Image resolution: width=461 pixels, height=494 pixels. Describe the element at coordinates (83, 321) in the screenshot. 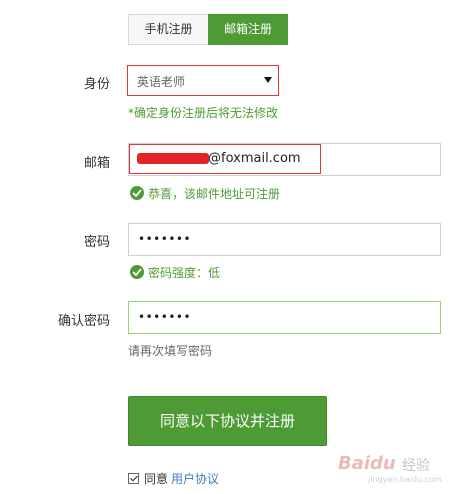

I see `confirm-password-label: 确认密码` at that location.